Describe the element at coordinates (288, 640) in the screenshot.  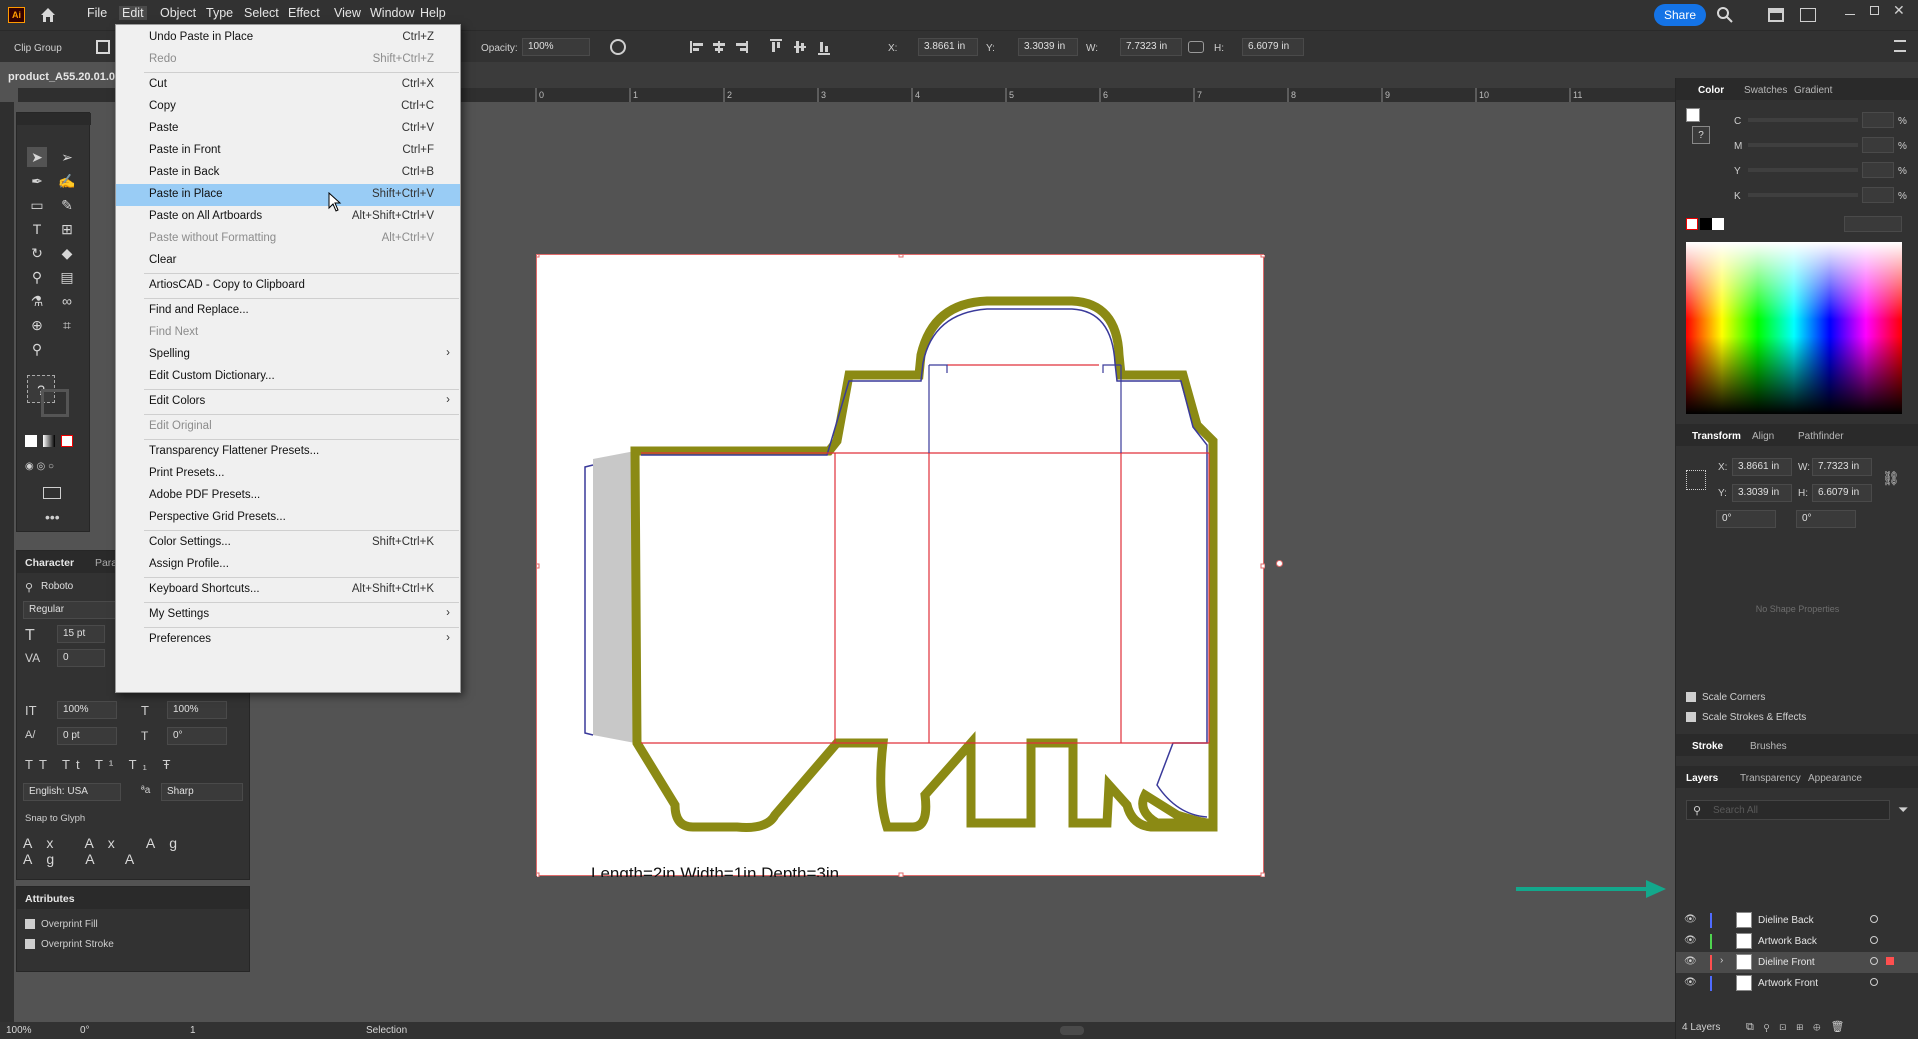
I see `edit-menu-item-preferences: Preferences ›` at that location.